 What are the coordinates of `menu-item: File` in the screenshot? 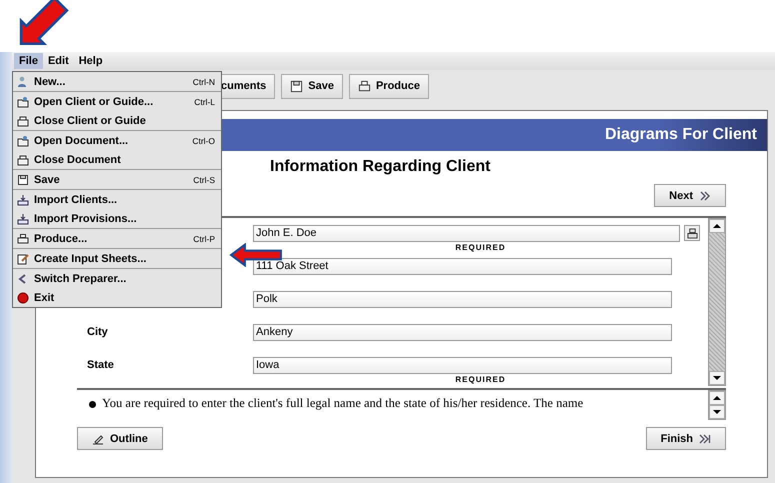 It's located at (28, 61).